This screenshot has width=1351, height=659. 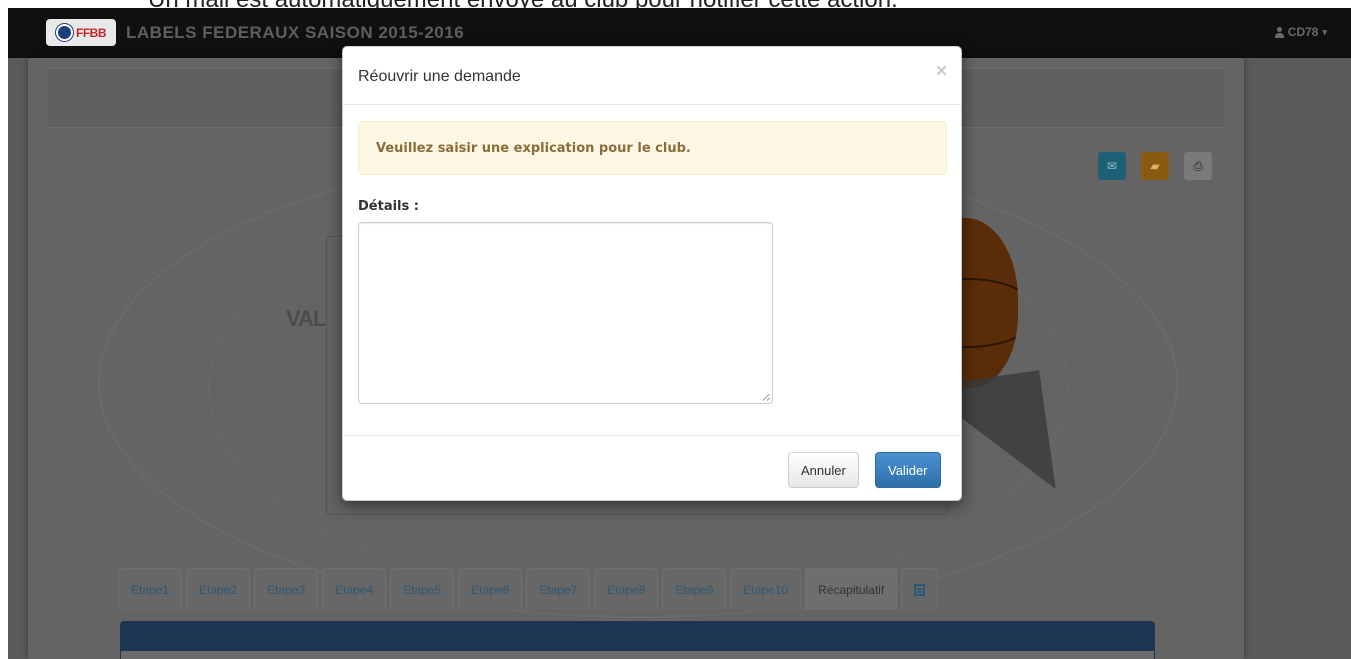 I want to click on open-folder-button: ▰, so click(x=1155, y=166).